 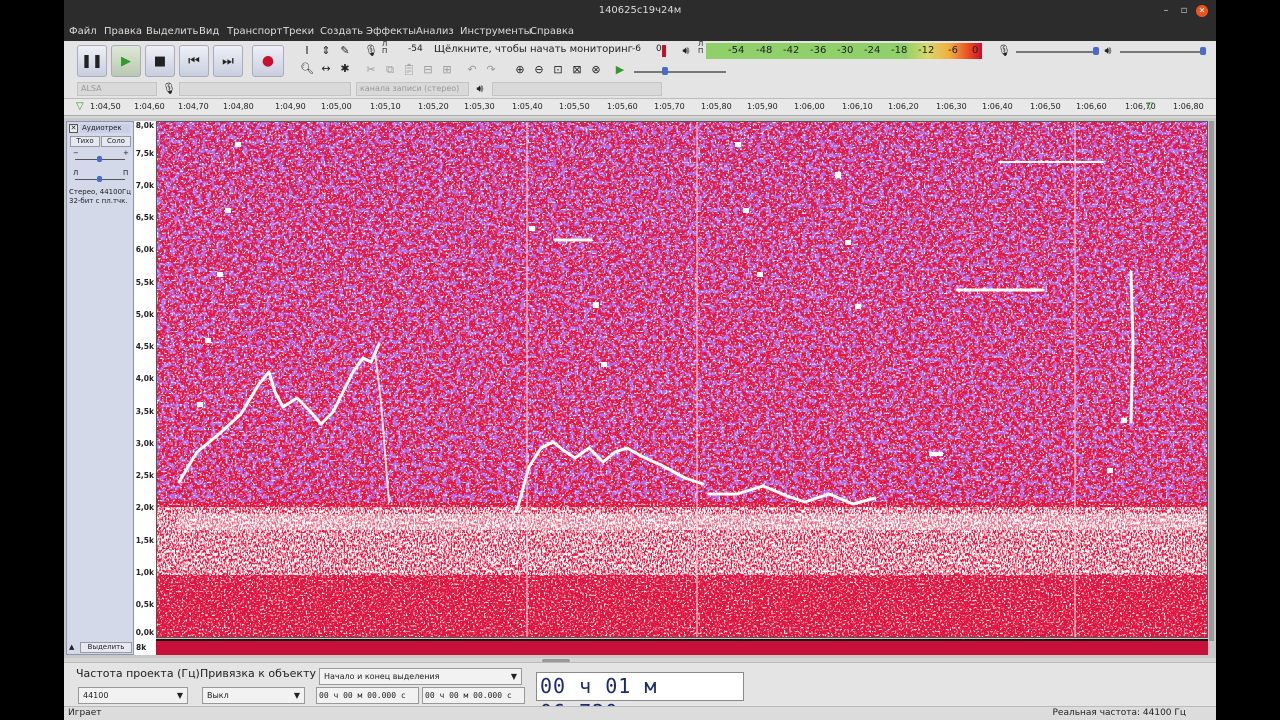 I want to click on freq-label: 3,0k, so click(x=144, y=443).